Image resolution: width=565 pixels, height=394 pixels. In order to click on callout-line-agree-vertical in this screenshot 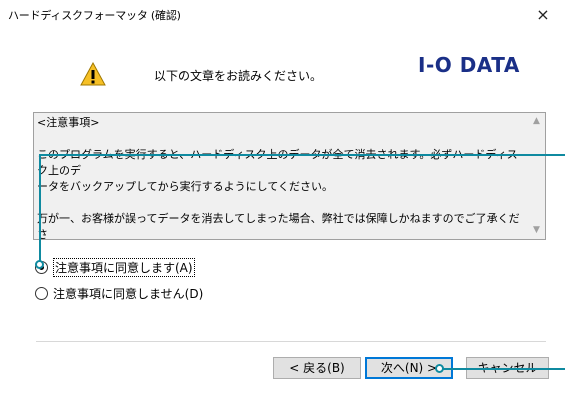, I will do `click(40, 209)`.